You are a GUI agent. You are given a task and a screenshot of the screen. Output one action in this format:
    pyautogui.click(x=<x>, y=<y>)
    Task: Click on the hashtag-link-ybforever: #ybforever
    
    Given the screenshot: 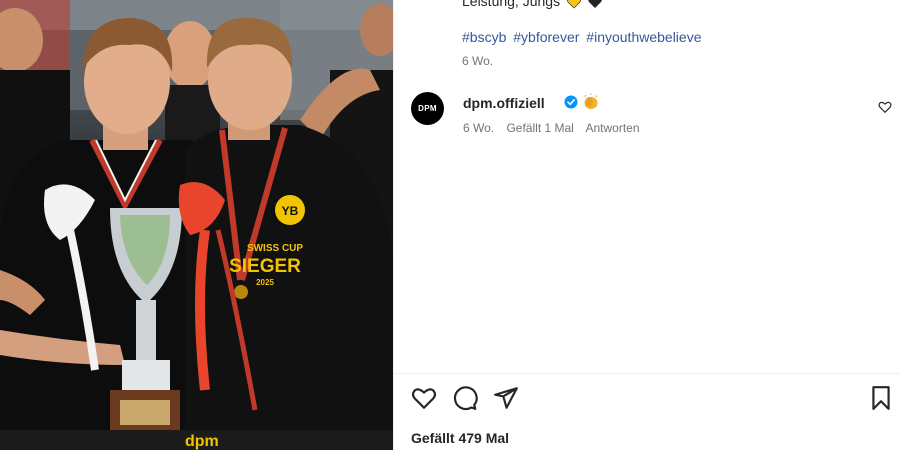 What is the action you would take?
    pyautogui.click(x=546, y=37)
    